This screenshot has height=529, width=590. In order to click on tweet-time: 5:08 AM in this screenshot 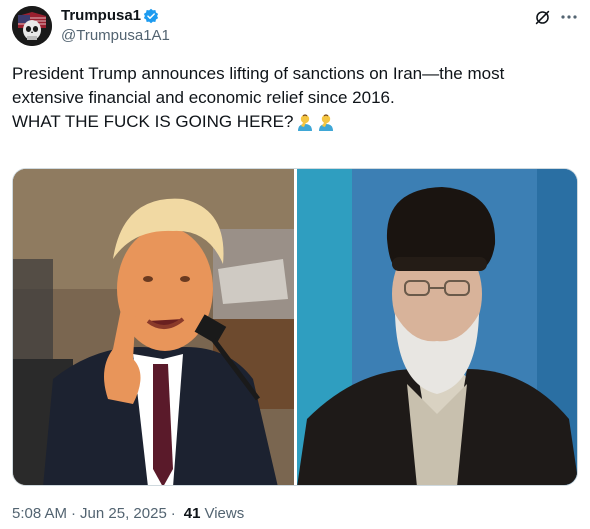, I will do `click(39, 514)`.